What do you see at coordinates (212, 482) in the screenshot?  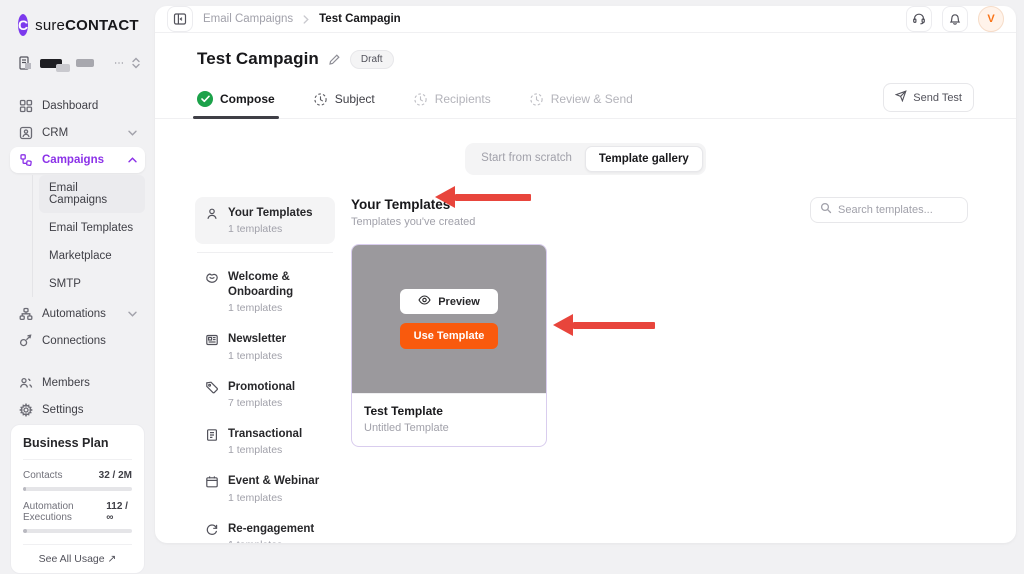 I see `calendar-icon` at bounding box center [212, 482].